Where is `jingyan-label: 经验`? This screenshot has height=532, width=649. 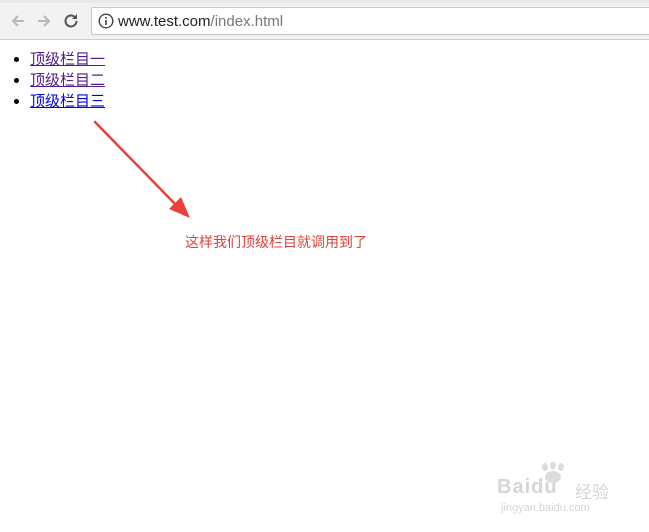
jingyan-label: 经验 is located at coordinates (592, 492).